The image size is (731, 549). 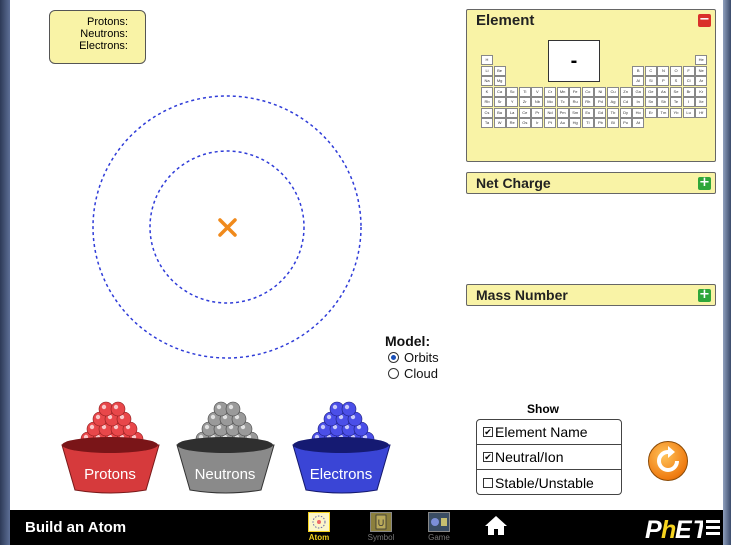 I want to click on periodic-table-cell: Li, so click(x=487, y=70).